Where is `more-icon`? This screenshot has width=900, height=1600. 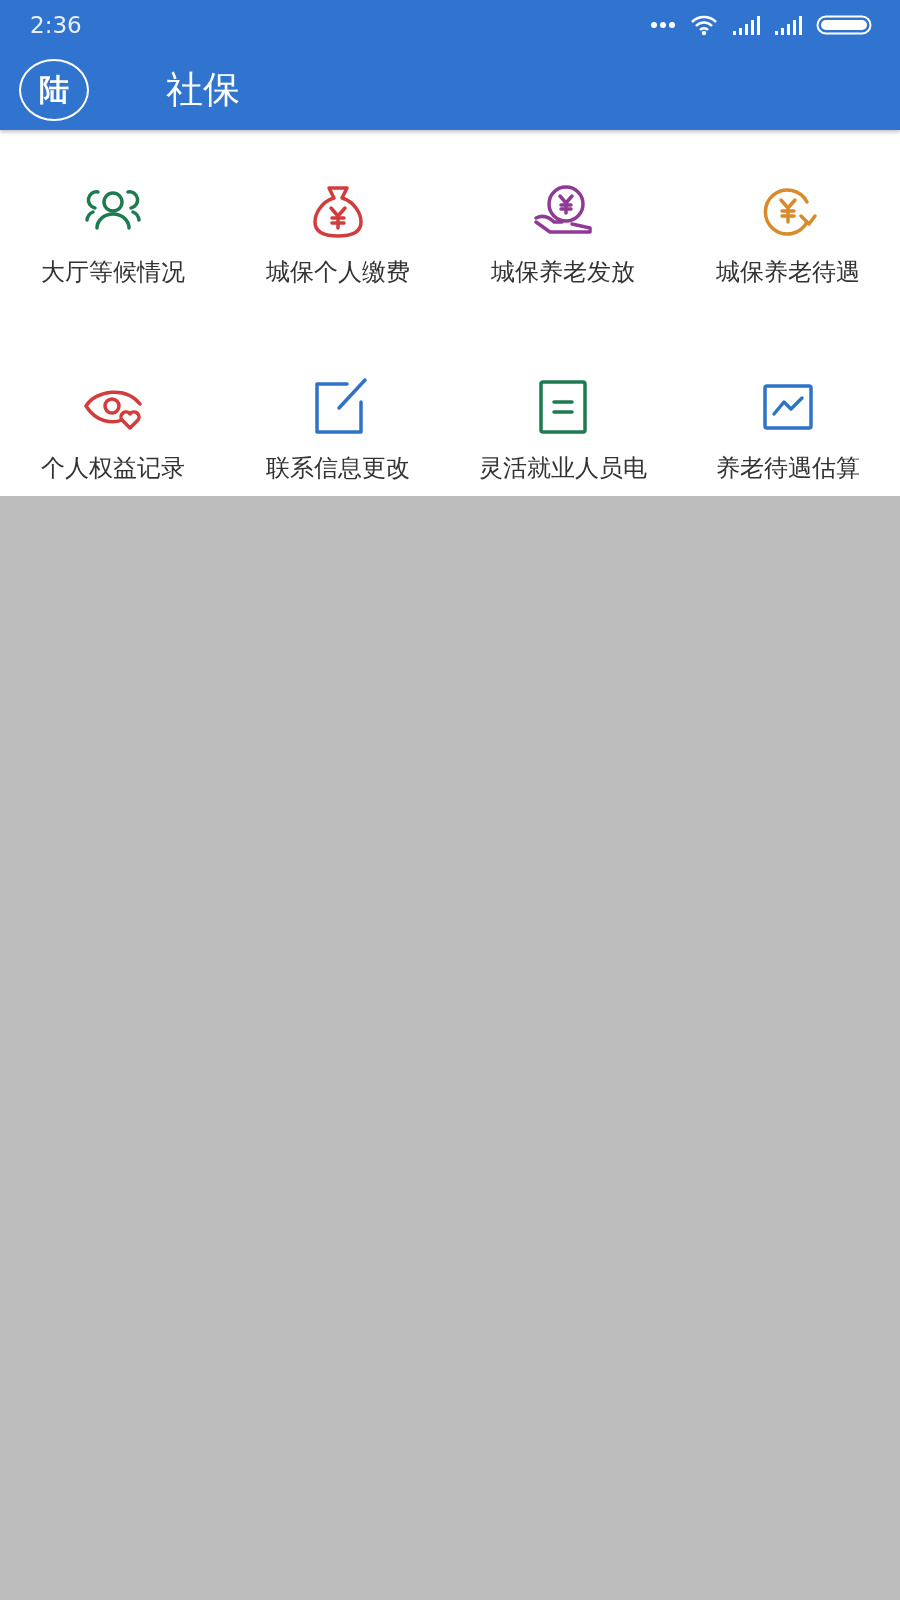 more-icon is located at coordinates (663, 25).